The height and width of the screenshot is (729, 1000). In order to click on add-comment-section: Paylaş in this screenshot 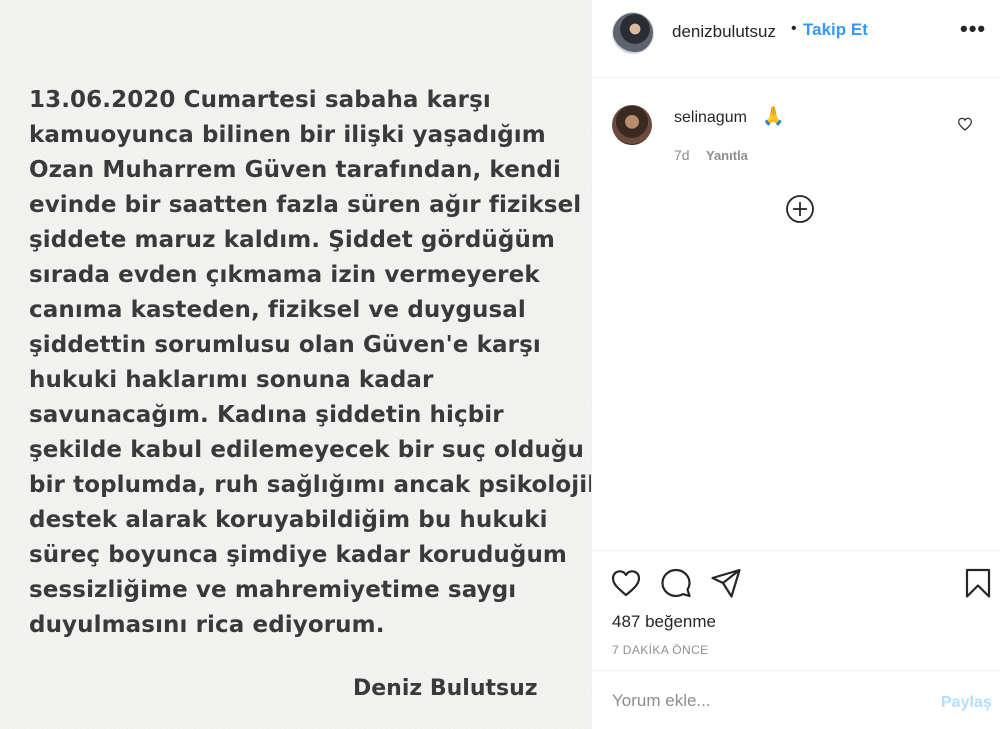, I will do `click(796, 699)`.